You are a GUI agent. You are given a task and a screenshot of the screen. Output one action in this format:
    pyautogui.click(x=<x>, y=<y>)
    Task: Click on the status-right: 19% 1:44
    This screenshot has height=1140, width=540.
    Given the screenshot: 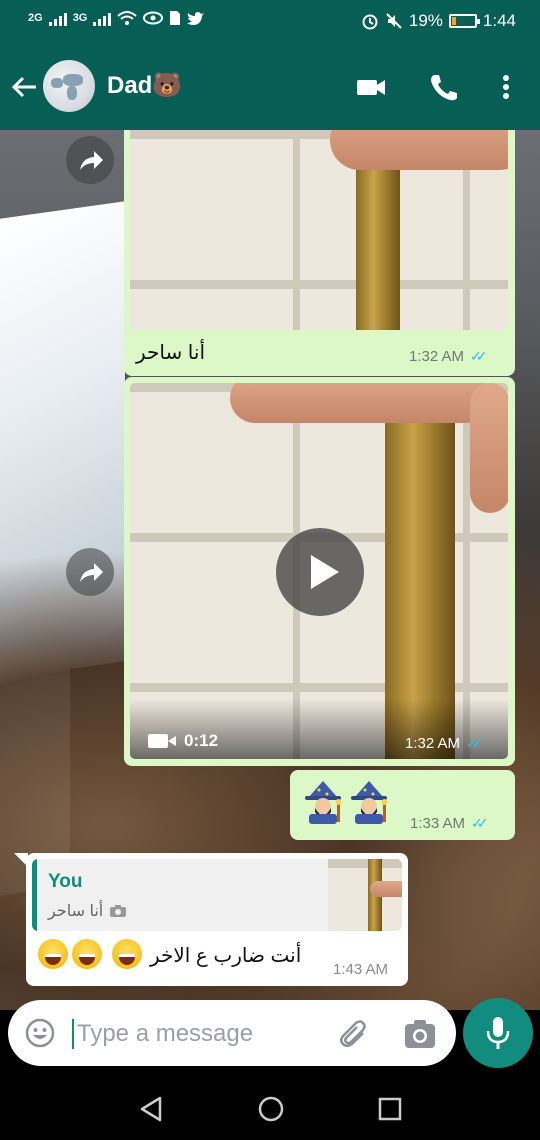 What is the action you would take?
    pyautogui.click(x=438, y=21)
    